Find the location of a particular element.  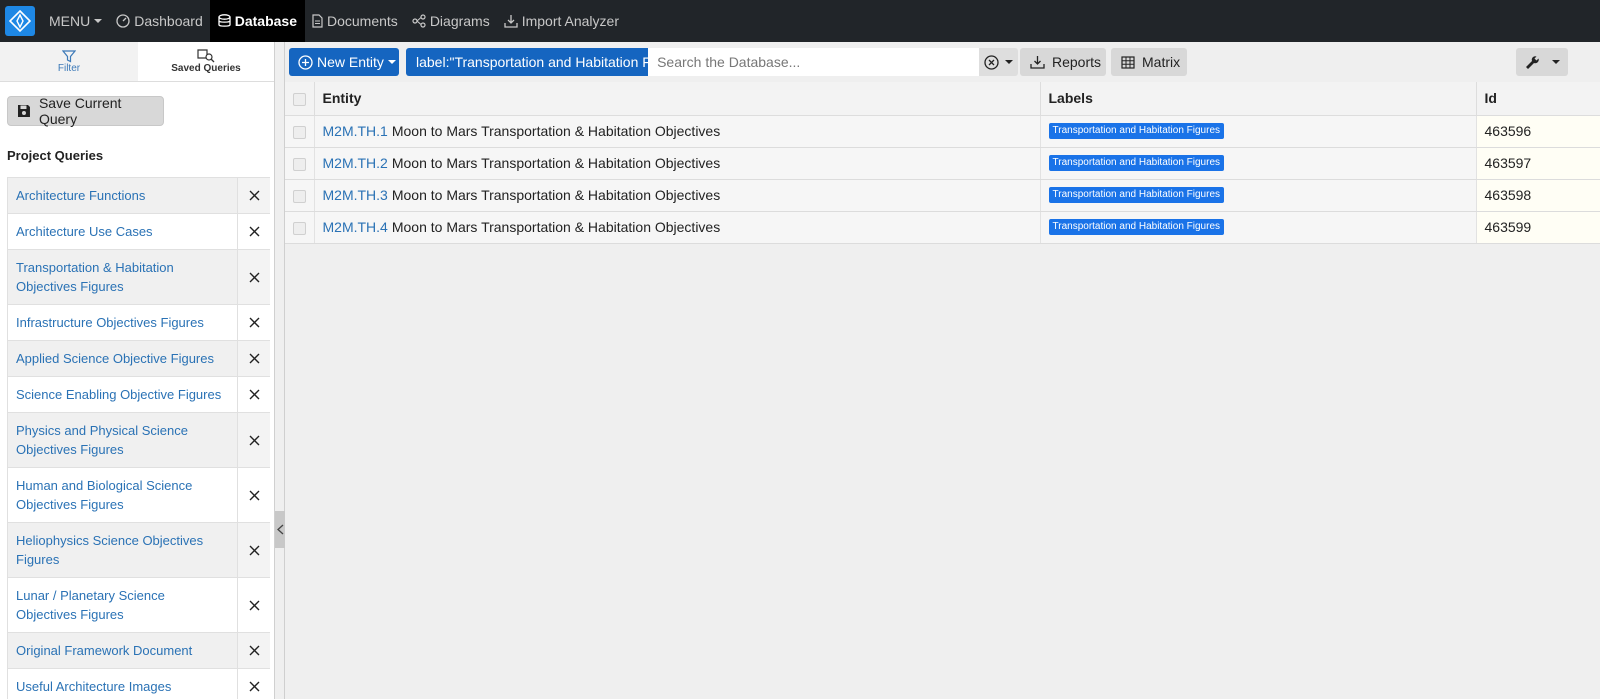

chevron-left-icon is located at coordinates (279, 529).